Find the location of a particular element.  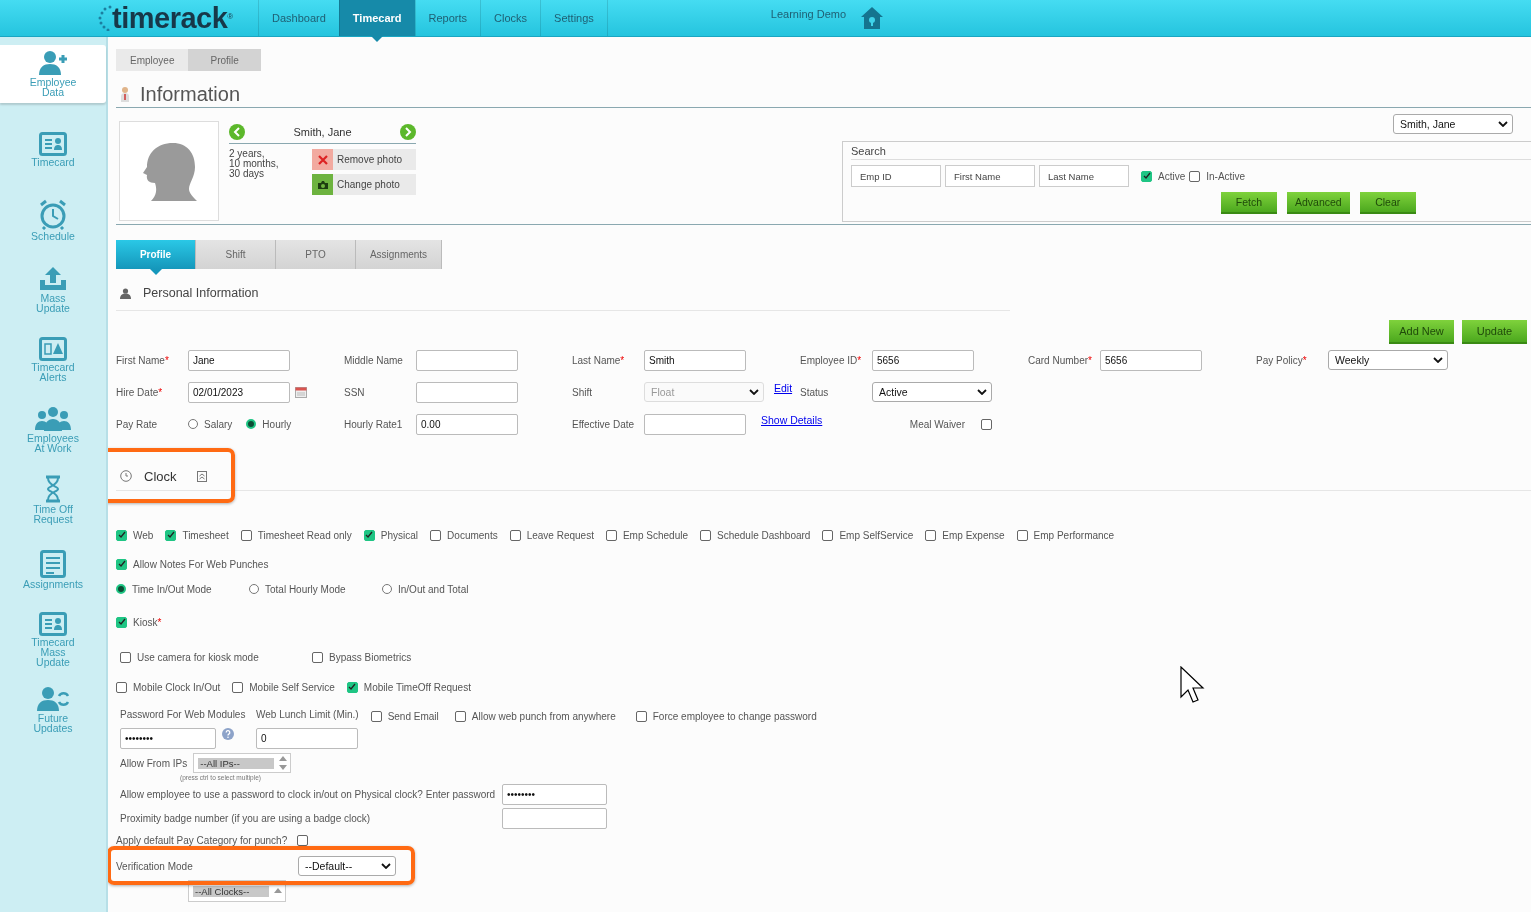

date-field is located at coordinates (695, 424).